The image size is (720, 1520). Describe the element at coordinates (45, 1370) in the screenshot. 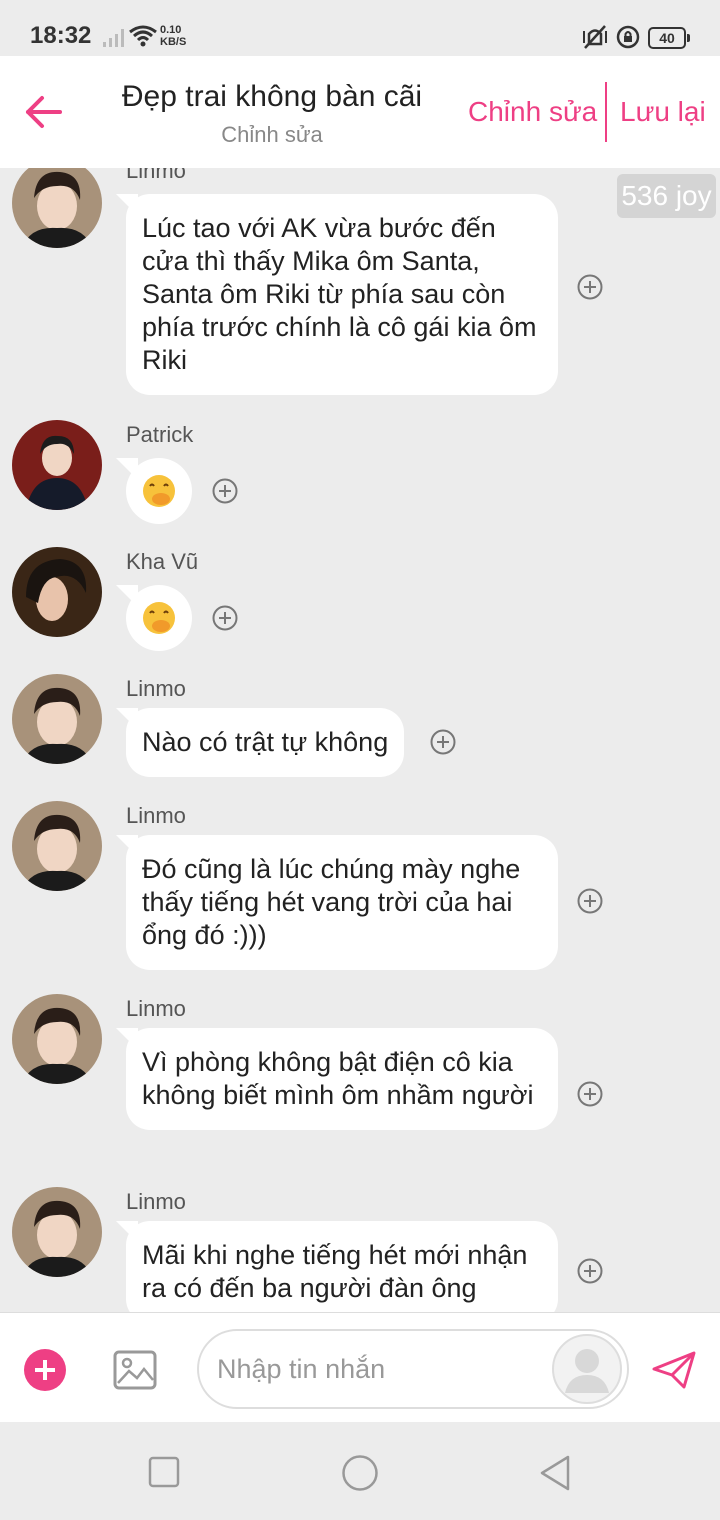

I see `plus-icon` at that location.